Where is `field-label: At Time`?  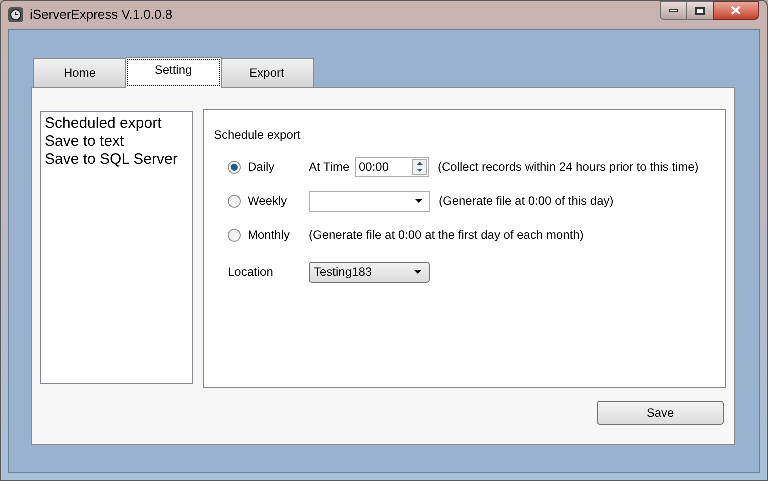
field-label: At Time is located at coordinates (330, 167).